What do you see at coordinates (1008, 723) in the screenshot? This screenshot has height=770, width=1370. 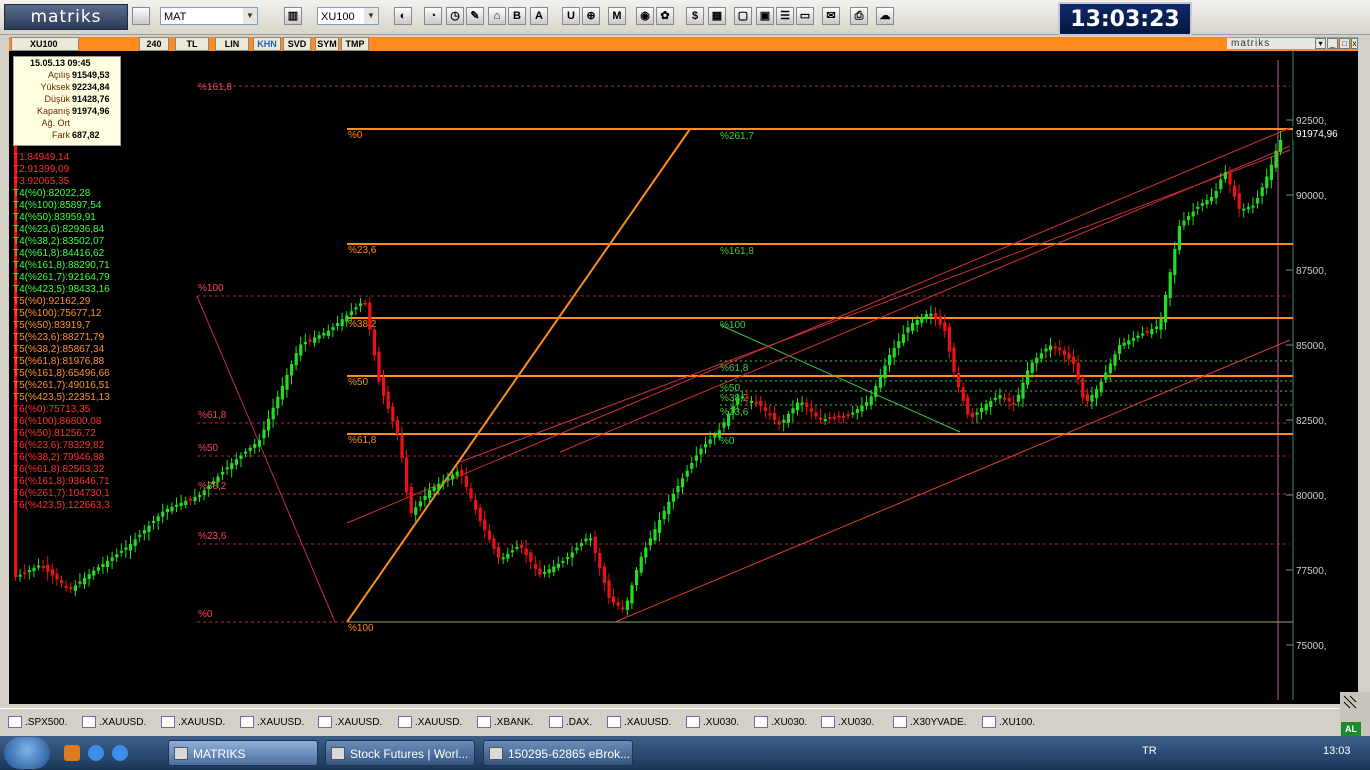 I see `sheet-tab: .XU100.` at bounding box center [1008, 723].